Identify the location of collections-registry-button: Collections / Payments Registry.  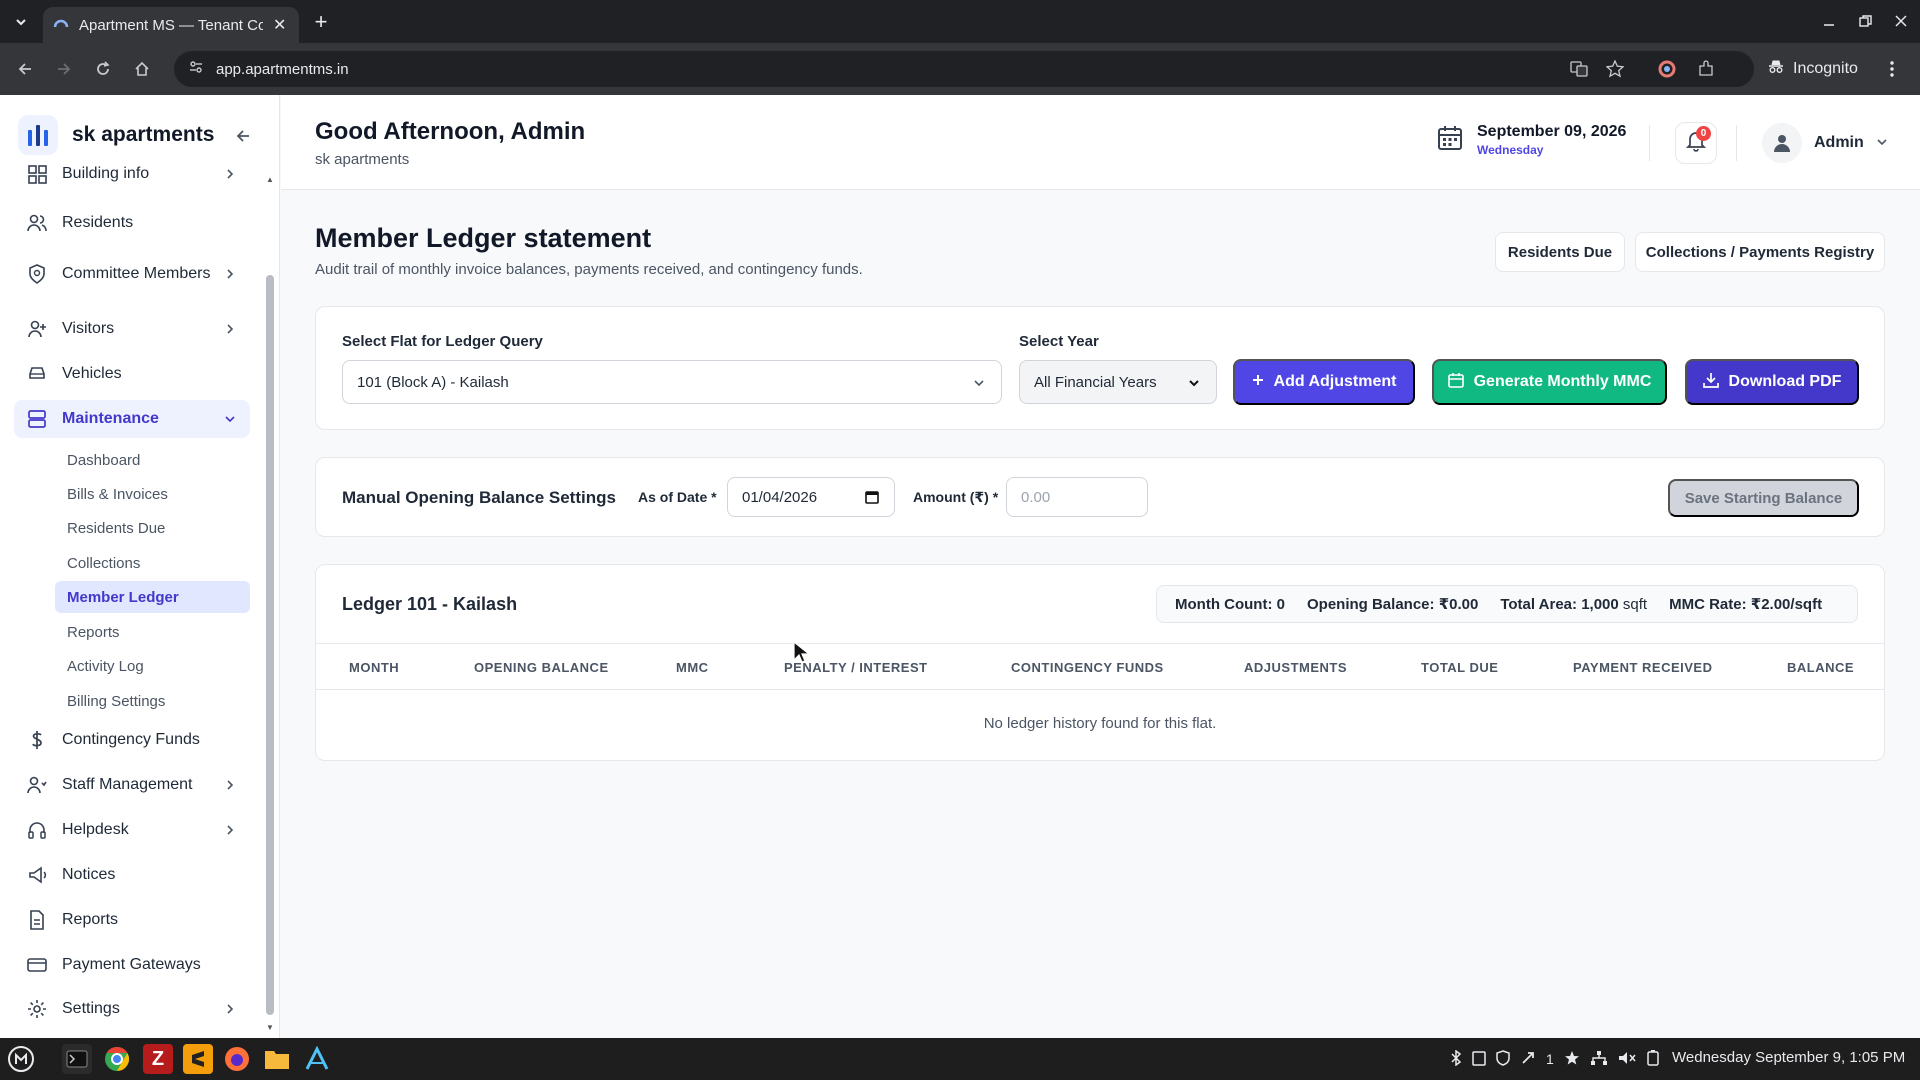
(1760, 252).